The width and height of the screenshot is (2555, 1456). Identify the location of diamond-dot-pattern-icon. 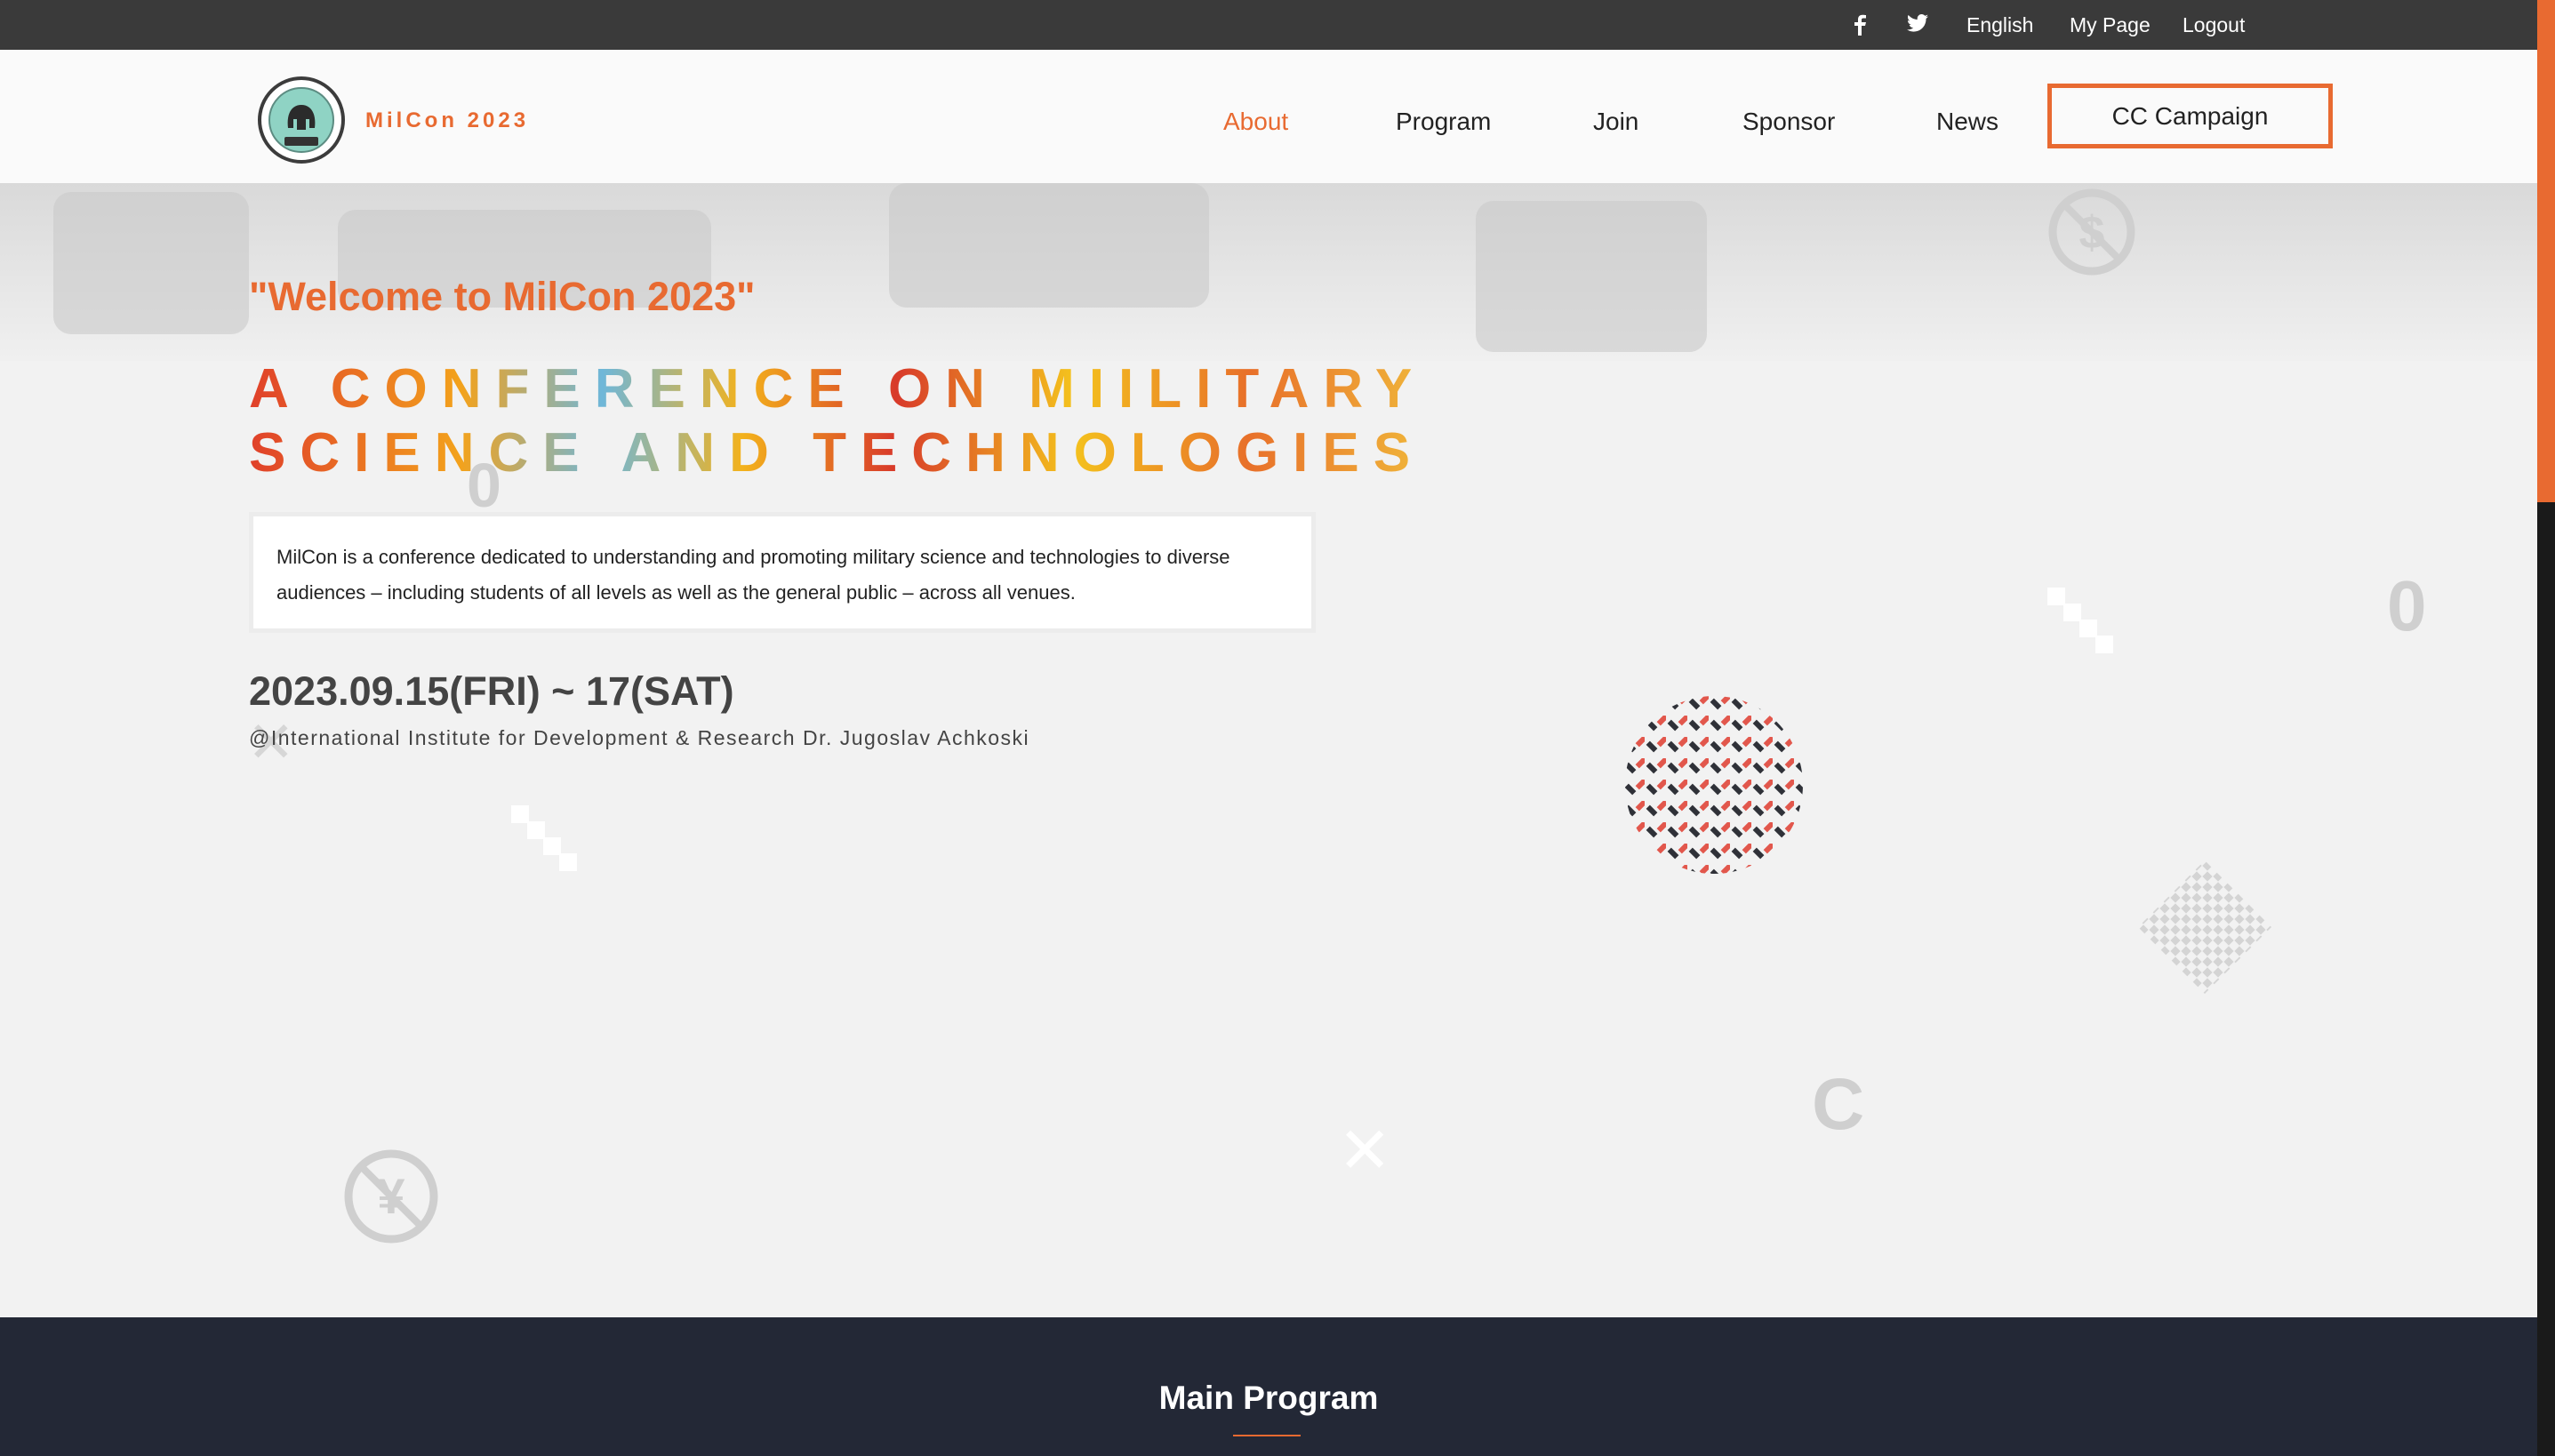
(2204, 929).